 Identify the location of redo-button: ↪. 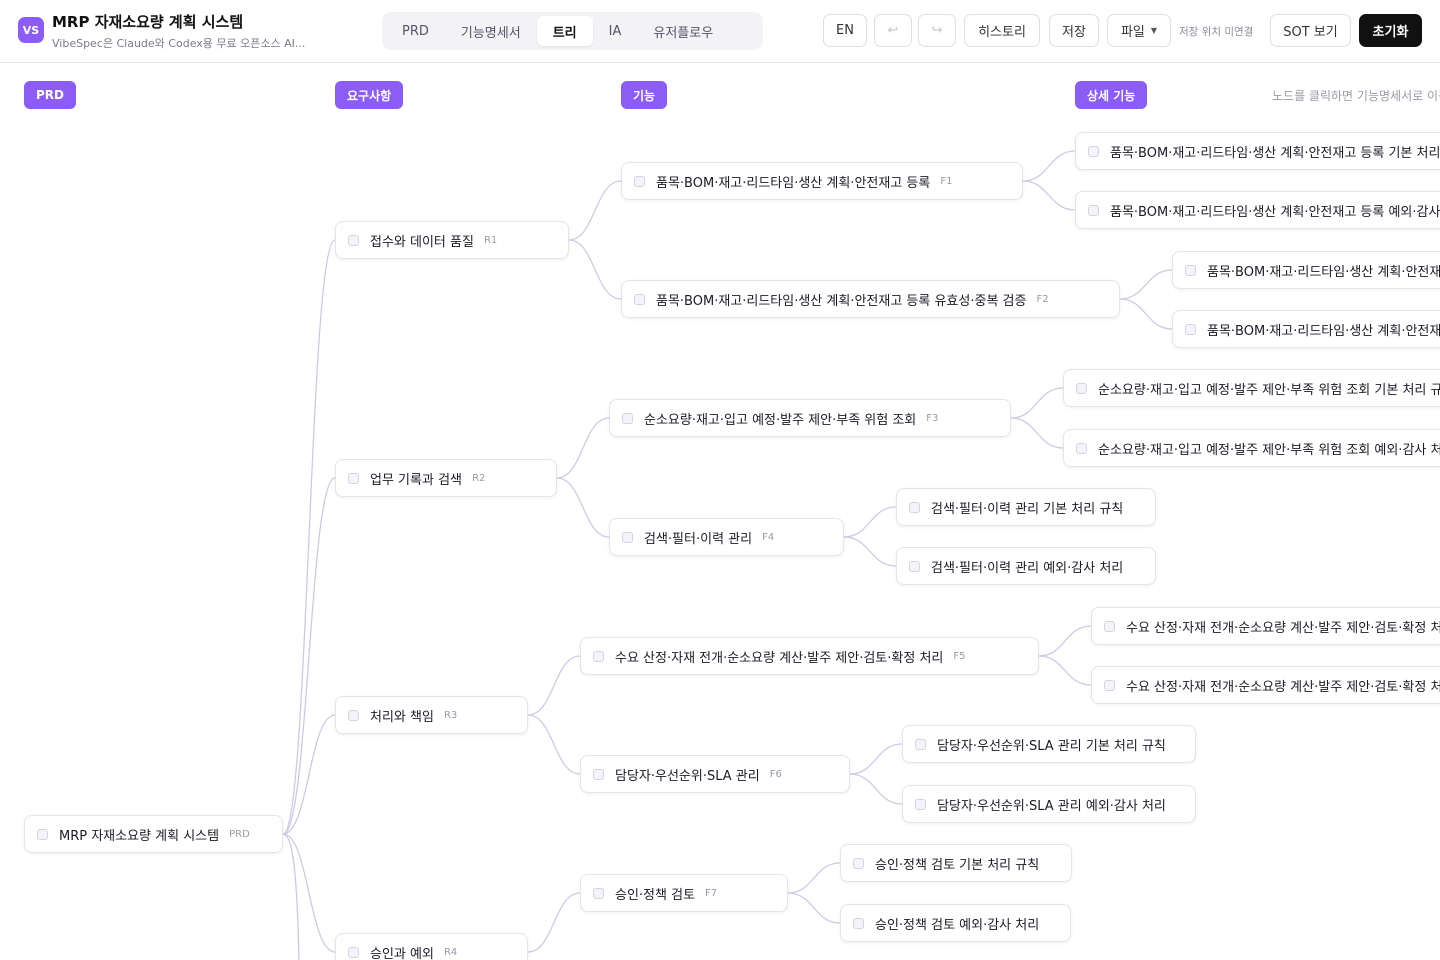
(937, 30).